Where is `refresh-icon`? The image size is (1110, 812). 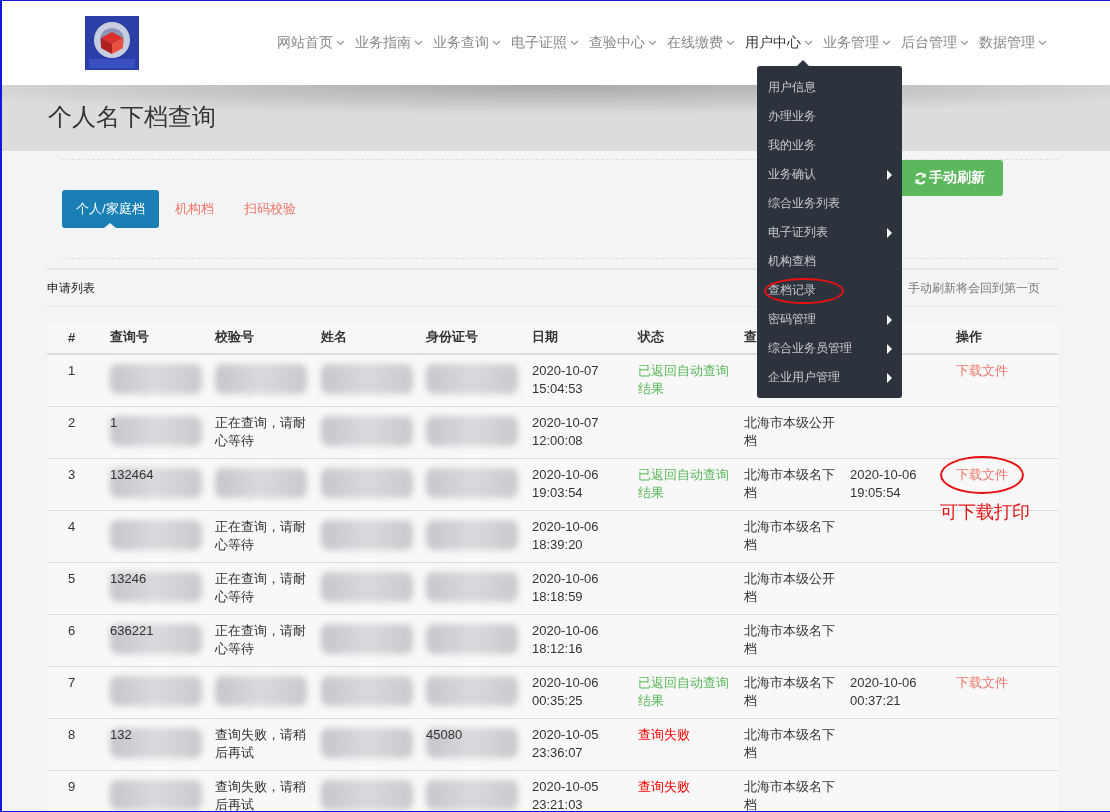
refresh-icon is located at coordinates (920, 178).